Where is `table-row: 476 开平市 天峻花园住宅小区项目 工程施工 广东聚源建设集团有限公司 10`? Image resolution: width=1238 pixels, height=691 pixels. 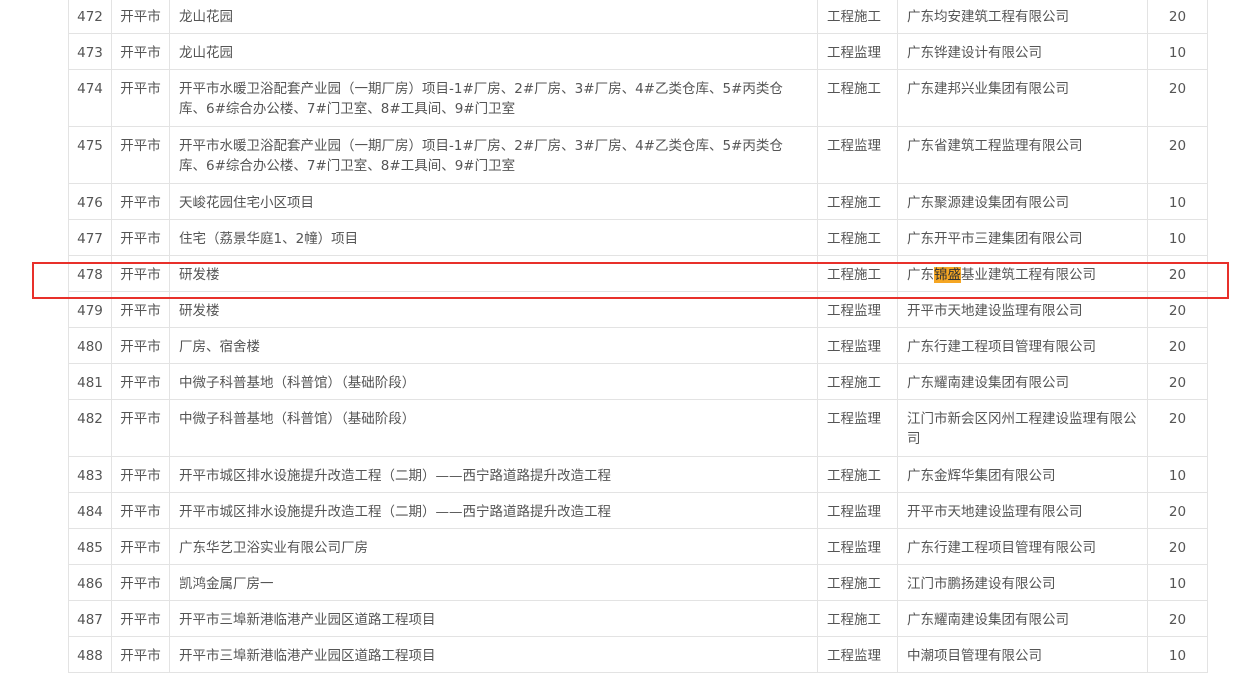 table-row: 476 开平市 天峻花园住宅小区项目 工程施工 广东聚源建设集团有限公司 10 is located at coordinates (638, 201).